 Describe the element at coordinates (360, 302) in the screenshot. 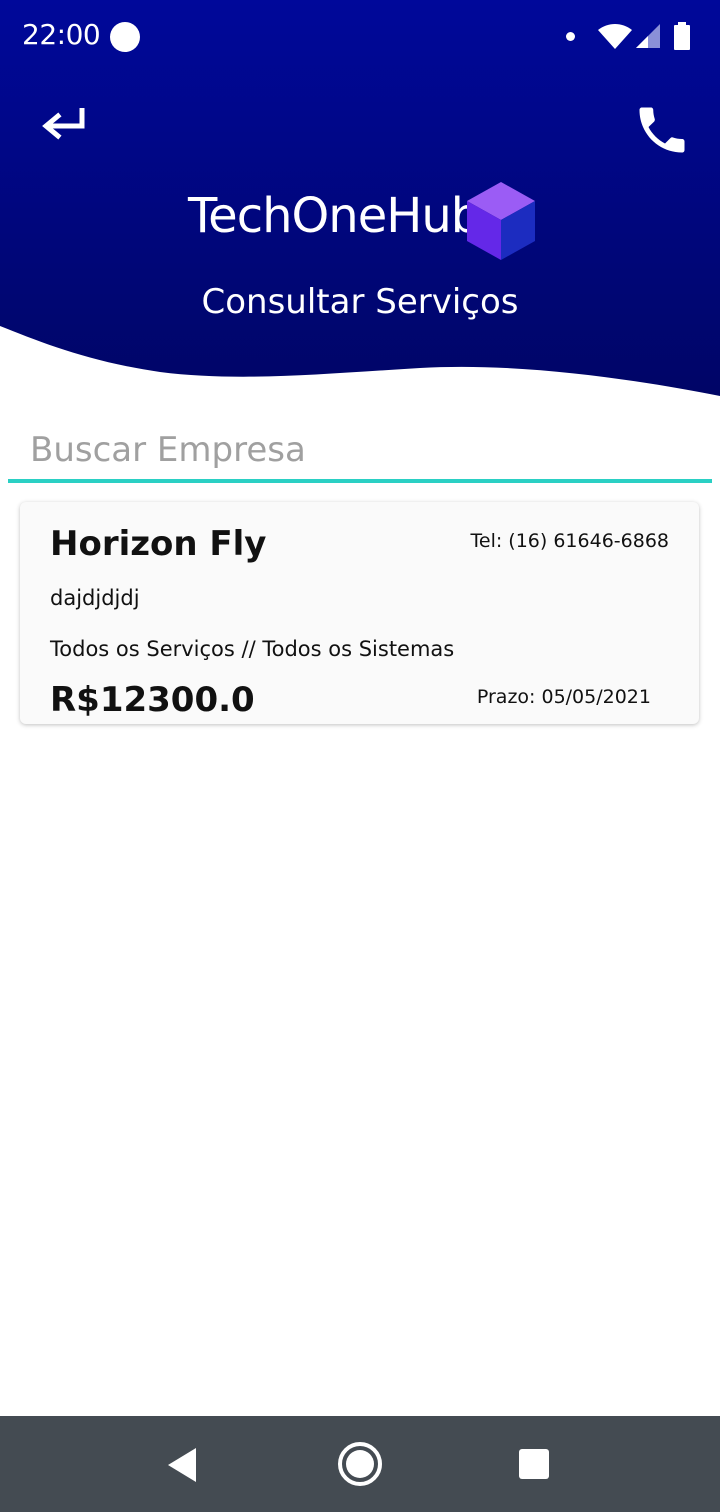

I see `page-title: Consultar Serviços` at that location.